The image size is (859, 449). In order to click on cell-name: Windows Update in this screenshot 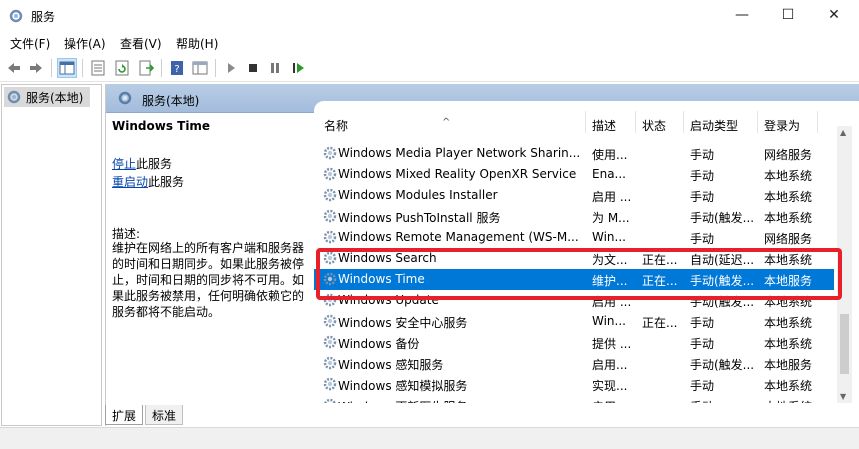, I will do `click(388, 300)`.